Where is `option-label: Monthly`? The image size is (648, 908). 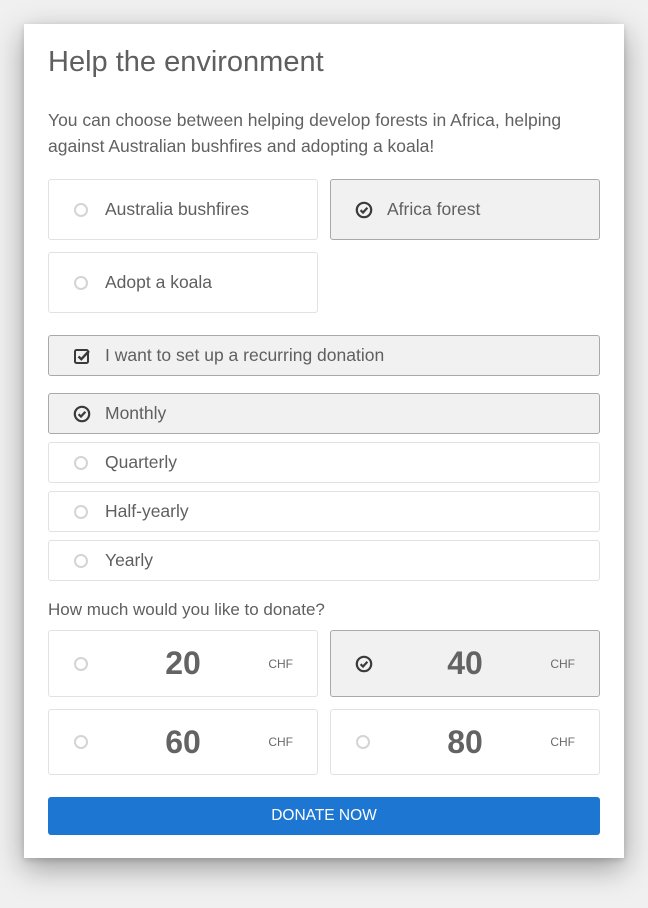 option-label: Monthly is located at coordinates (136, 413).